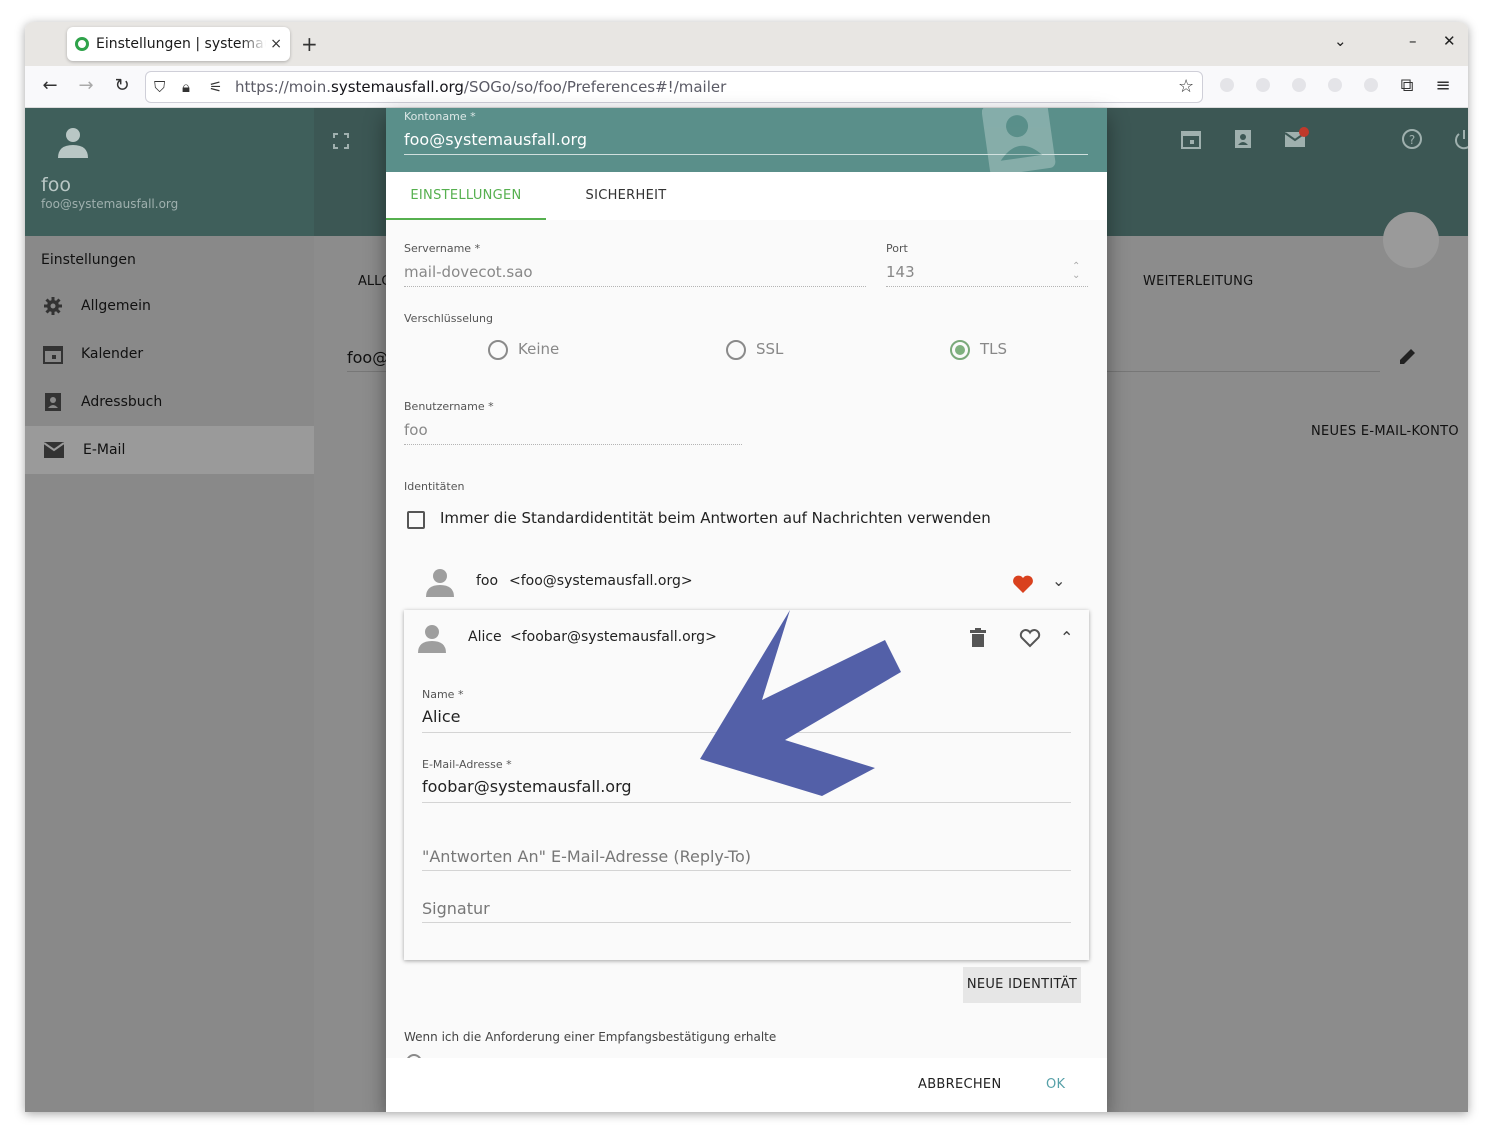  Describe the element at coordinates (215, 87) in the screenshot. I see `permissions-icon: ⚟` at that location.